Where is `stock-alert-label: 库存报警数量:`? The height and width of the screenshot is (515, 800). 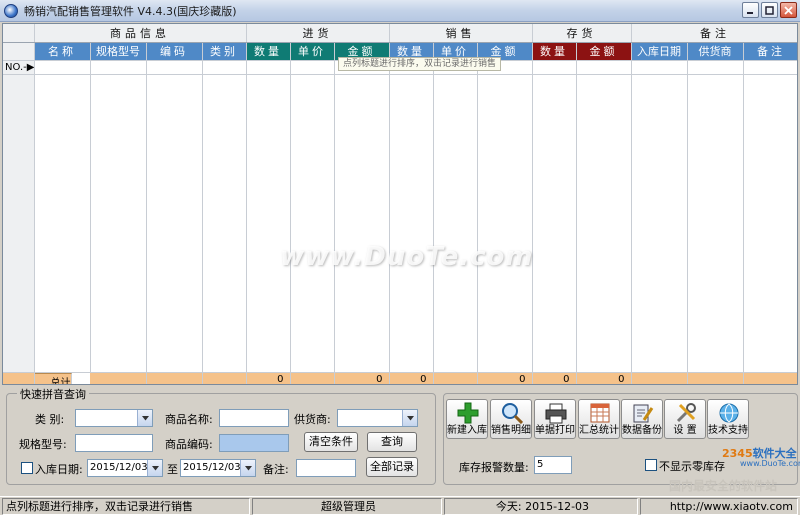
stock-alert-label: 库存报警数量: is located at coordinates (494, 467).